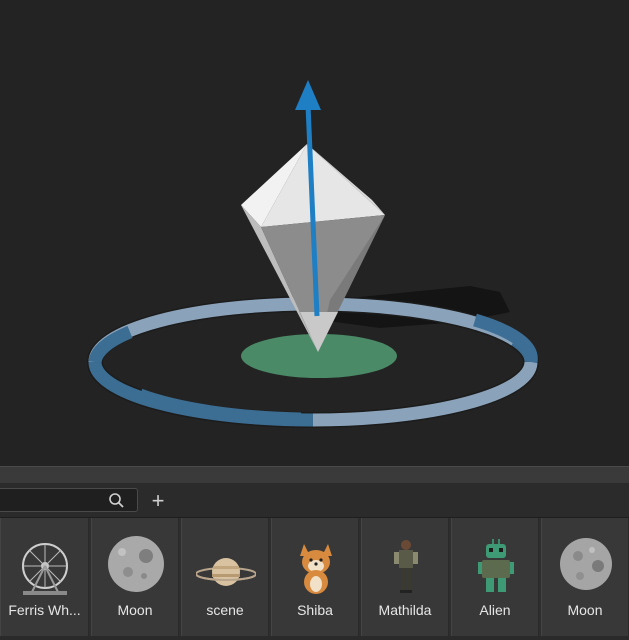 The image size is (629, 640). I want to click on search-icon, so click(117, 501).